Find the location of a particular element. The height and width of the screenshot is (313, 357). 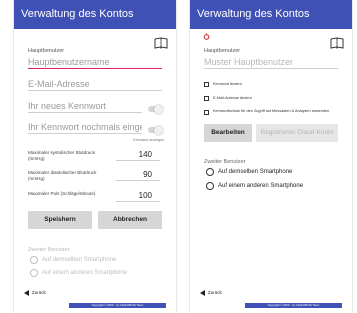

limit-value: 100 is located at coordinates (145, 195).